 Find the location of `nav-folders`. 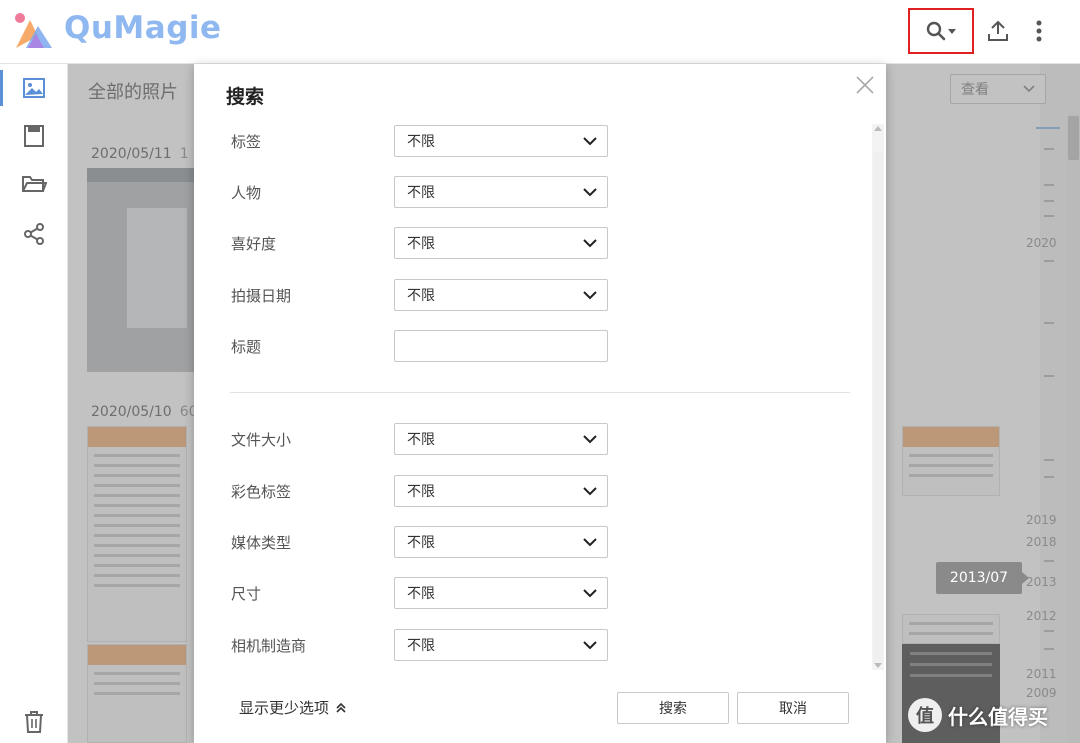

nav-folders is located at coordinates (34, 184).